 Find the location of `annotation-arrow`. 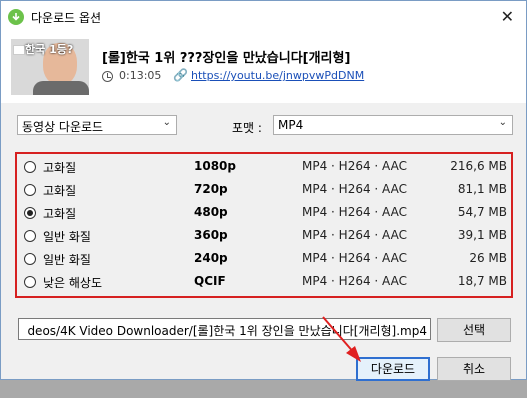

annotation-arrow is located at coordinates (341, 339).